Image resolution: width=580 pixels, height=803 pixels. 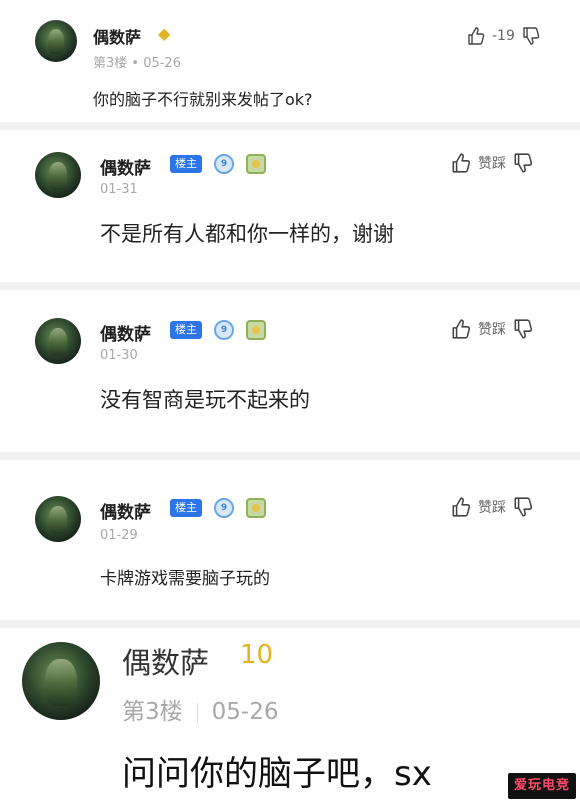 What do you see at coordinates (200, 709) in the screenshot?
I see `floor-meta: 第3楼 05-26` at bounding box center [200, 709].